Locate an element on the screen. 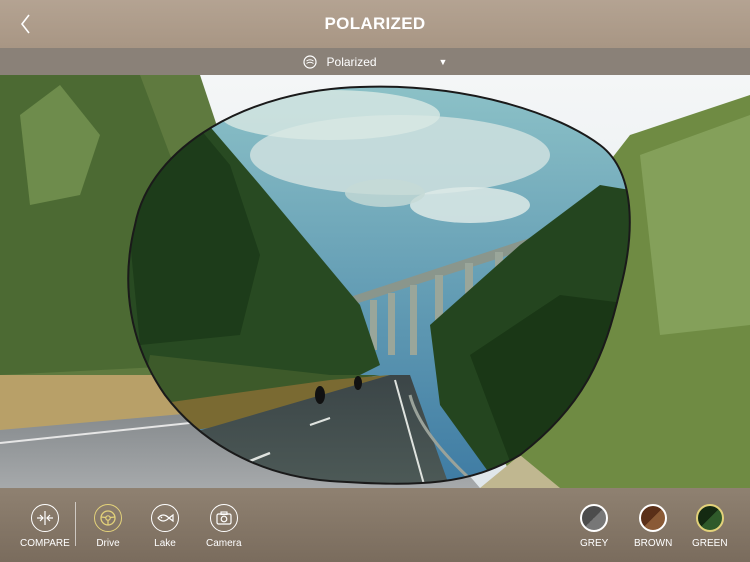 This screenshot has height=562, width=750. dropdown-caret-icon: ▼ is located at coordinates (443, 61).